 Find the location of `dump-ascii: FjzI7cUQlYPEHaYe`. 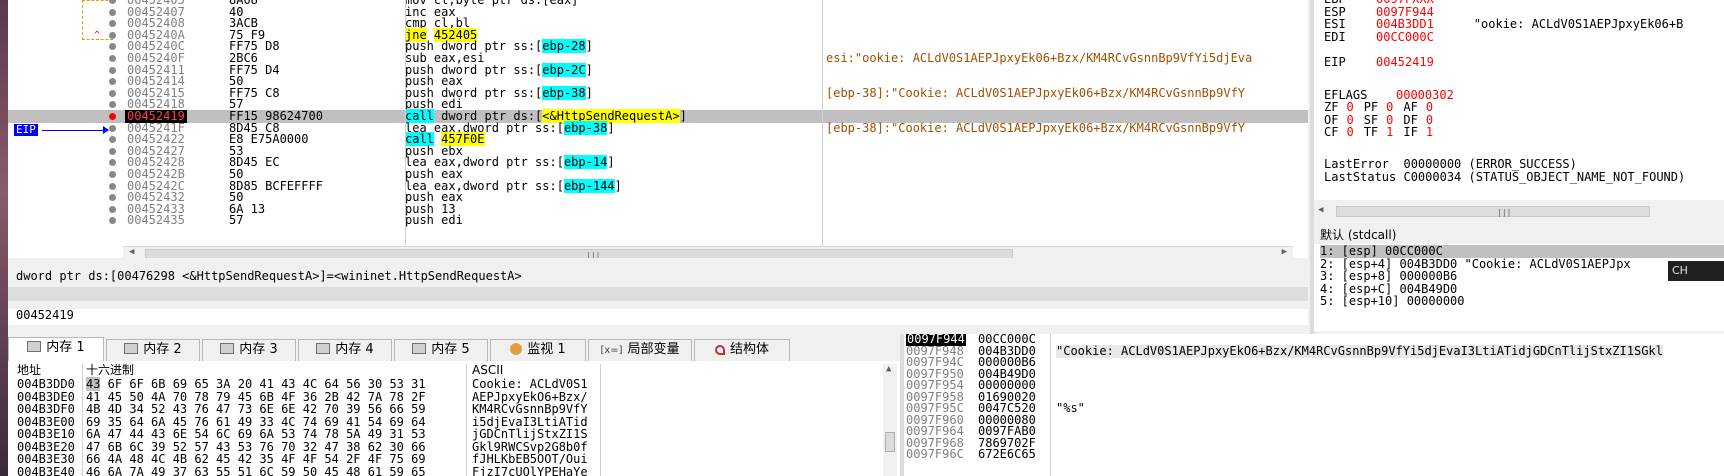

dump-ascii: FjzI7cUQlYPEHaYe is located at coordinates (530, 470).